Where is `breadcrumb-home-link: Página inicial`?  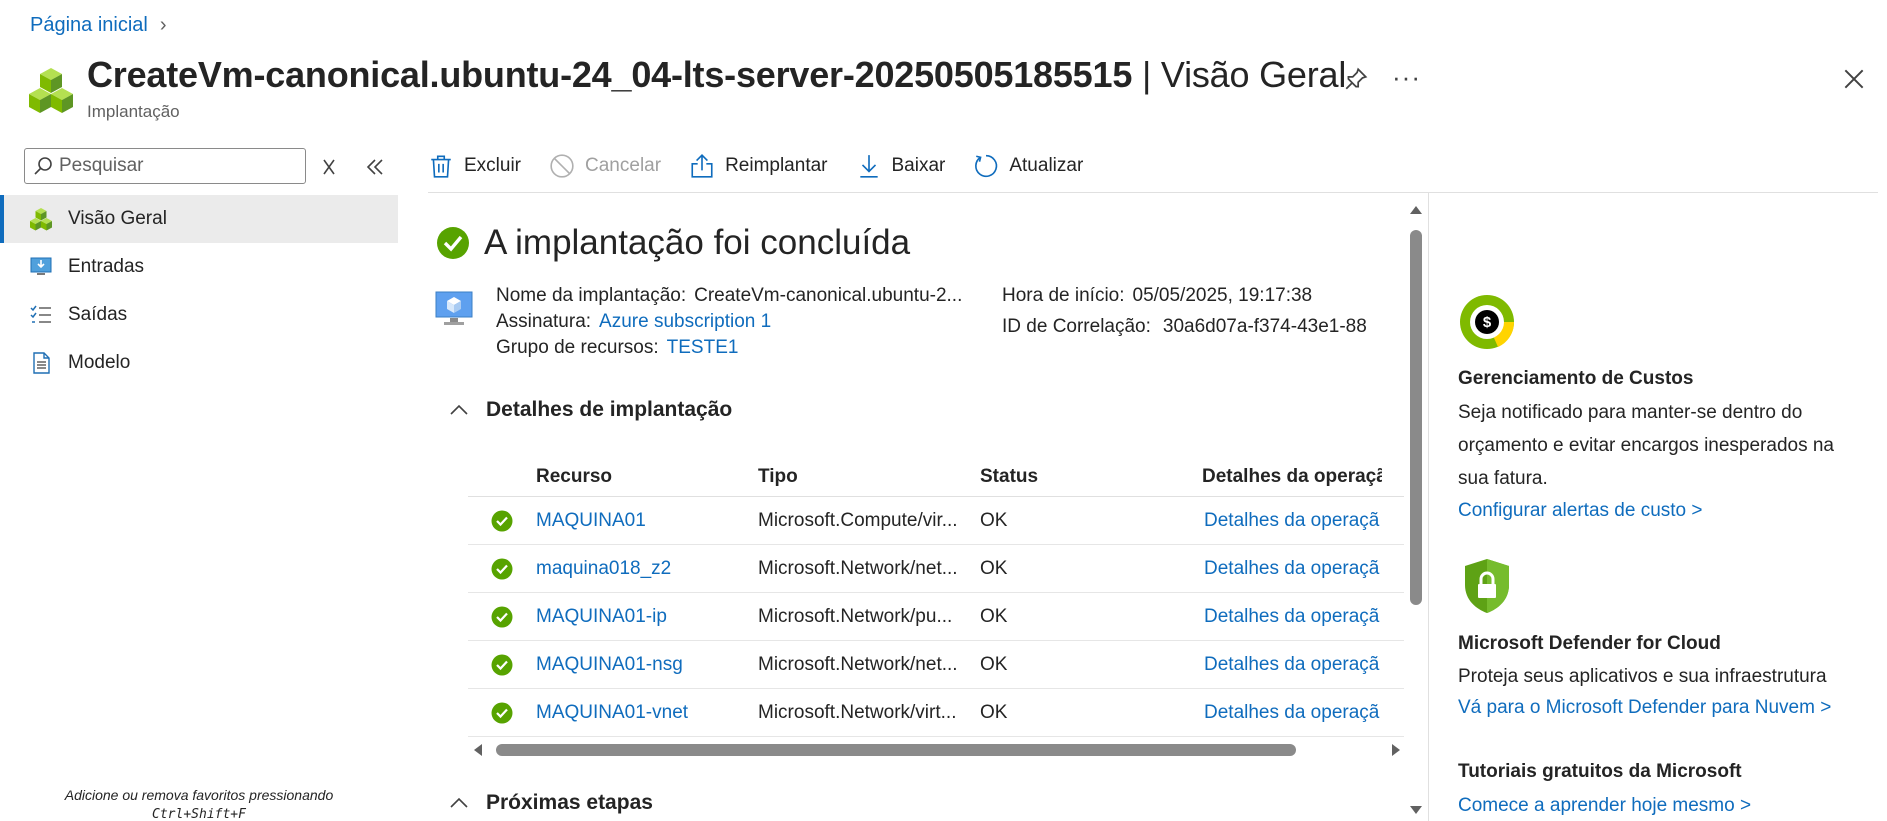
breadcrumb-home-link: Página inicial is located at coordinates (89, 25).